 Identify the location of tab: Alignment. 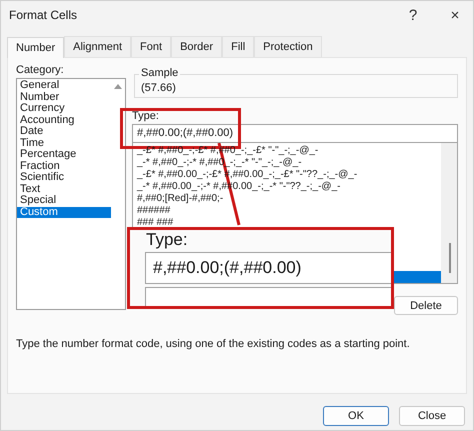
(98, 46).